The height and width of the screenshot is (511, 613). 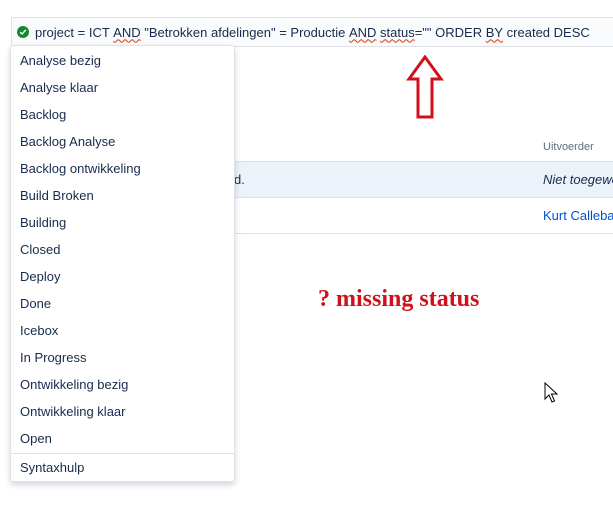 What do you see at coordinates (122, 303) in the screenshot?
I see `status-option: Done` at bounding box center [122, 303].